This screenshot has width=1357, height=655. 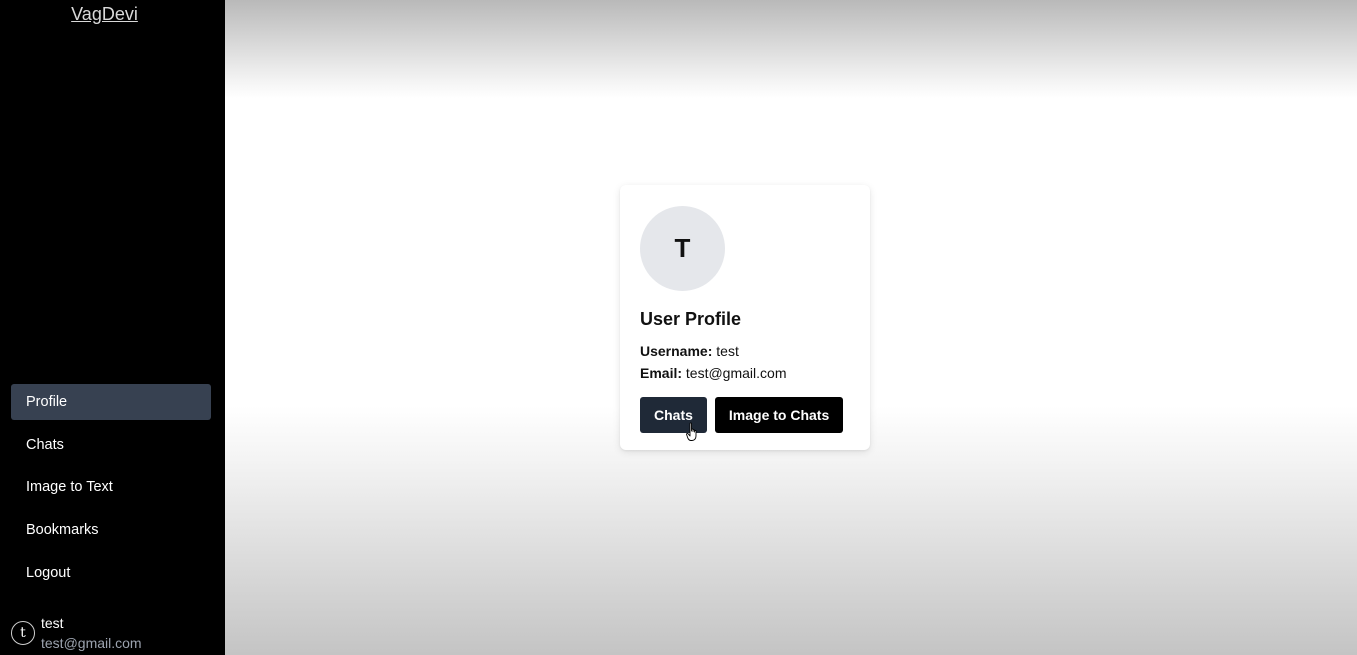 I want to click on username-row: Username: test, so click(x=745, y=351).